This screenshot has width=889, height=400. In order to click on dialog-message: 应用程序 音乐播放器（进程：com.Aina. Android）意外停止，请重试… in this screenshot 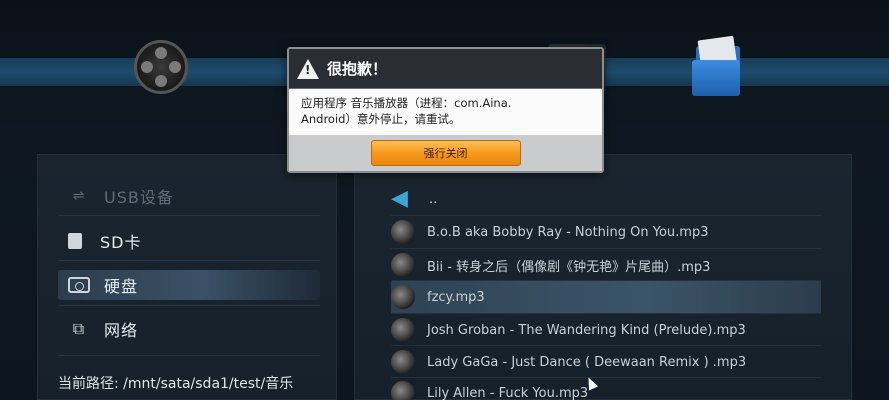, I will do `click(445, 112)`.